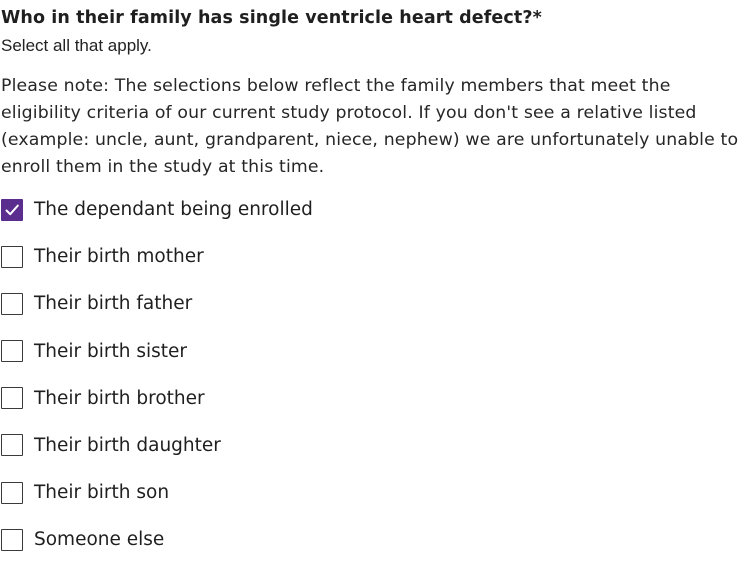  What do you see at coordinates (173, 209) in the screenshot?
I see `option-label: The dependant being enrolled` at bounding box center [173, 209].